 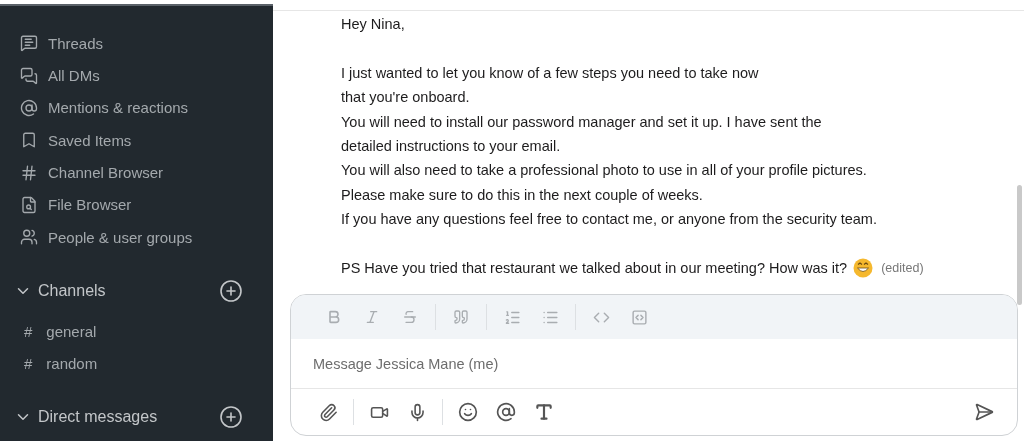 What do you see at coordinates (405, 98) in the screenshot?
I see `message-text: that you're onboard.` at bounding box center [405, 98].